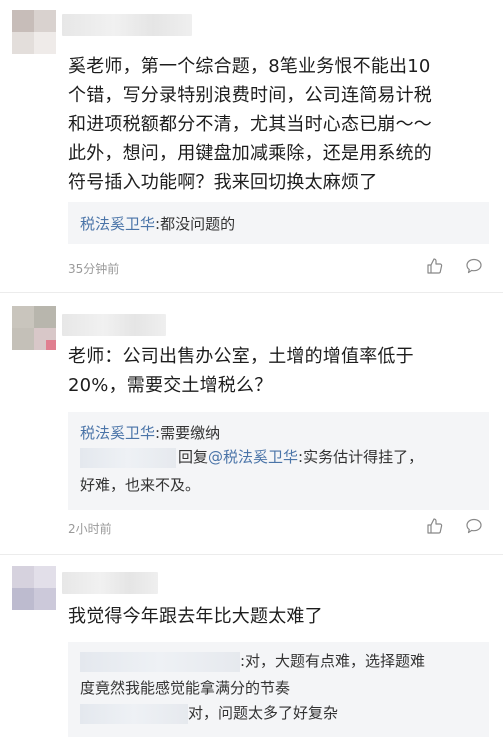 The height and width of the screenshot is (737, 503). I want to click on timestamp: 35分钟前, so click(94, 269).